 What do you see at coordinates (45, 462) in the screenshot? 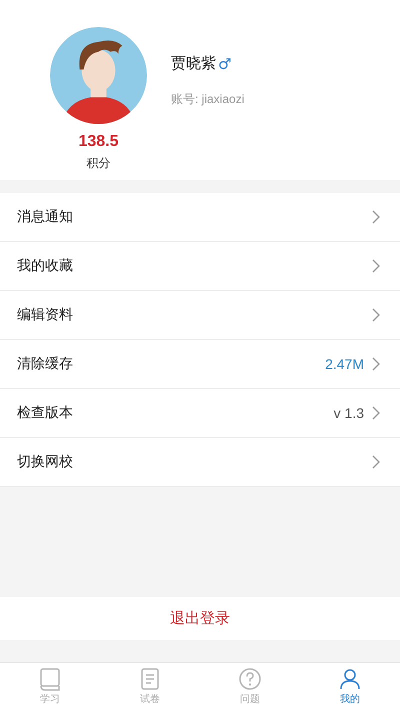
I see `menu-label: 切换网校` at bounding box center [45, 462].